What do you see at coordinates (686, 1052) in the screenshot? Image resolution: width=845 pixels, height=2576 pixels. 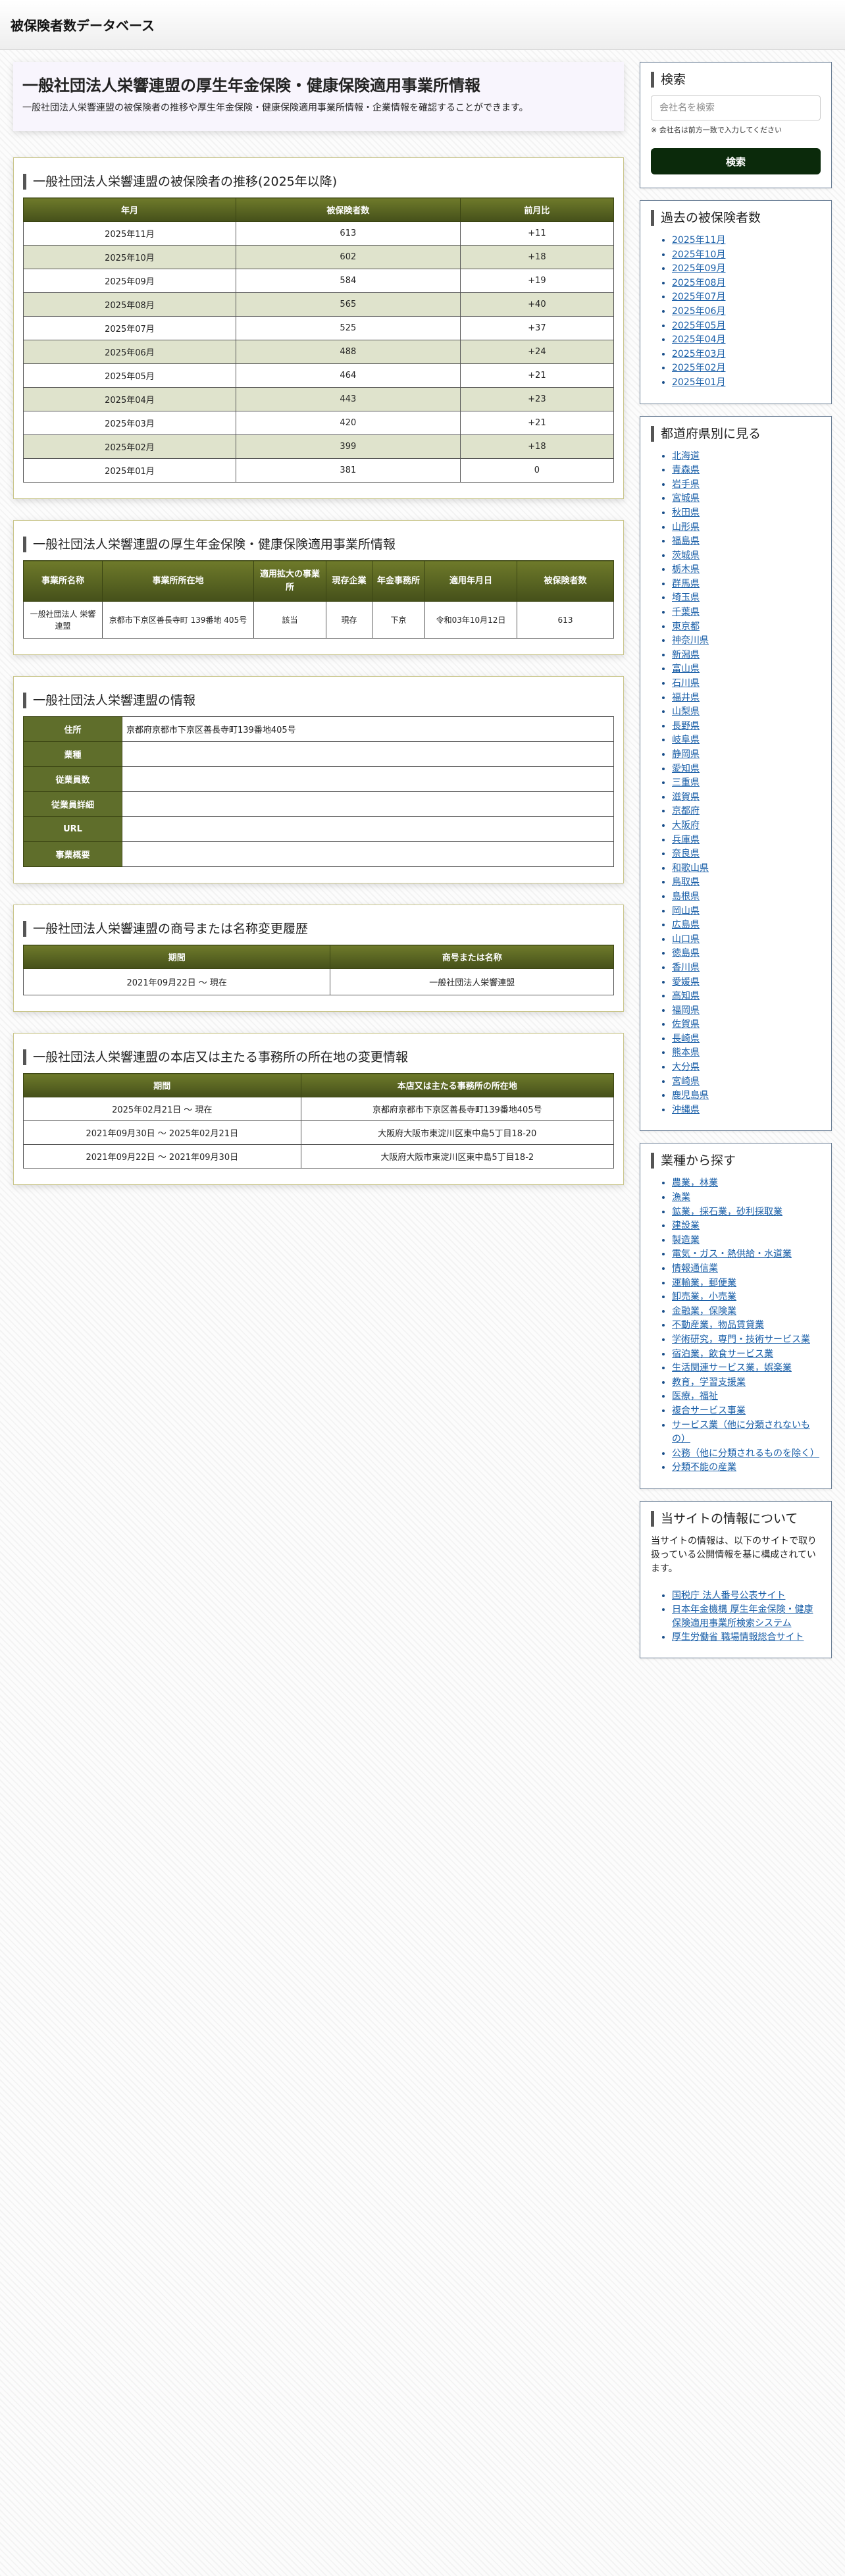 I see `prefecture-link: 熊本県` at bounding box center [686, 1052].